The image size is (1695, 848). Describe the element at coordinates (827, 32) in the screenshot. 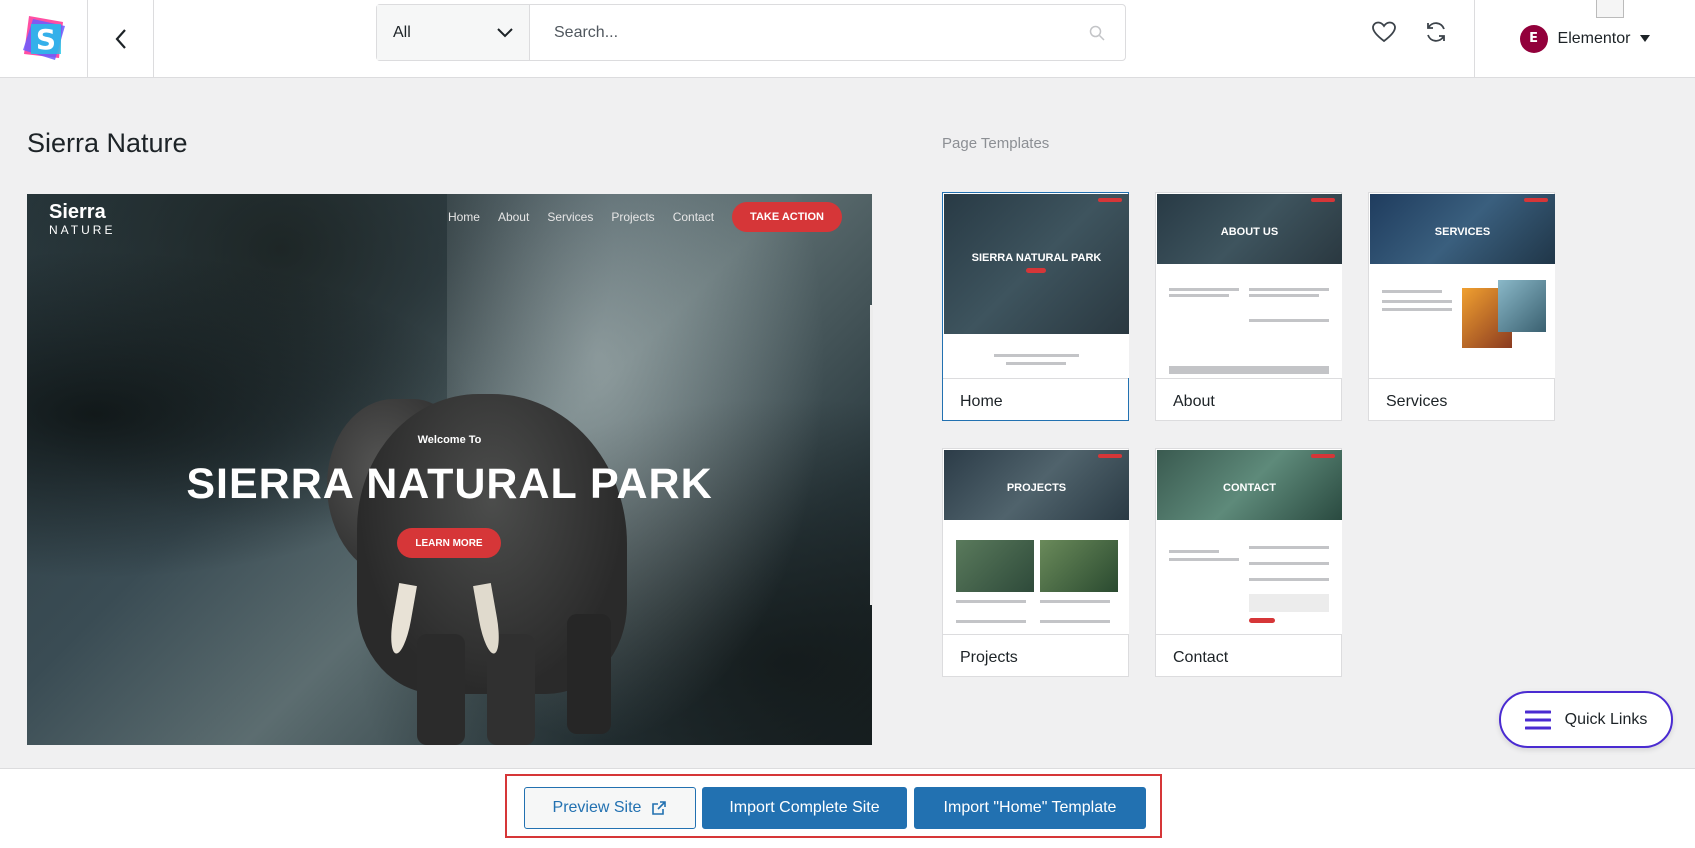

I see `search-input` at that location.